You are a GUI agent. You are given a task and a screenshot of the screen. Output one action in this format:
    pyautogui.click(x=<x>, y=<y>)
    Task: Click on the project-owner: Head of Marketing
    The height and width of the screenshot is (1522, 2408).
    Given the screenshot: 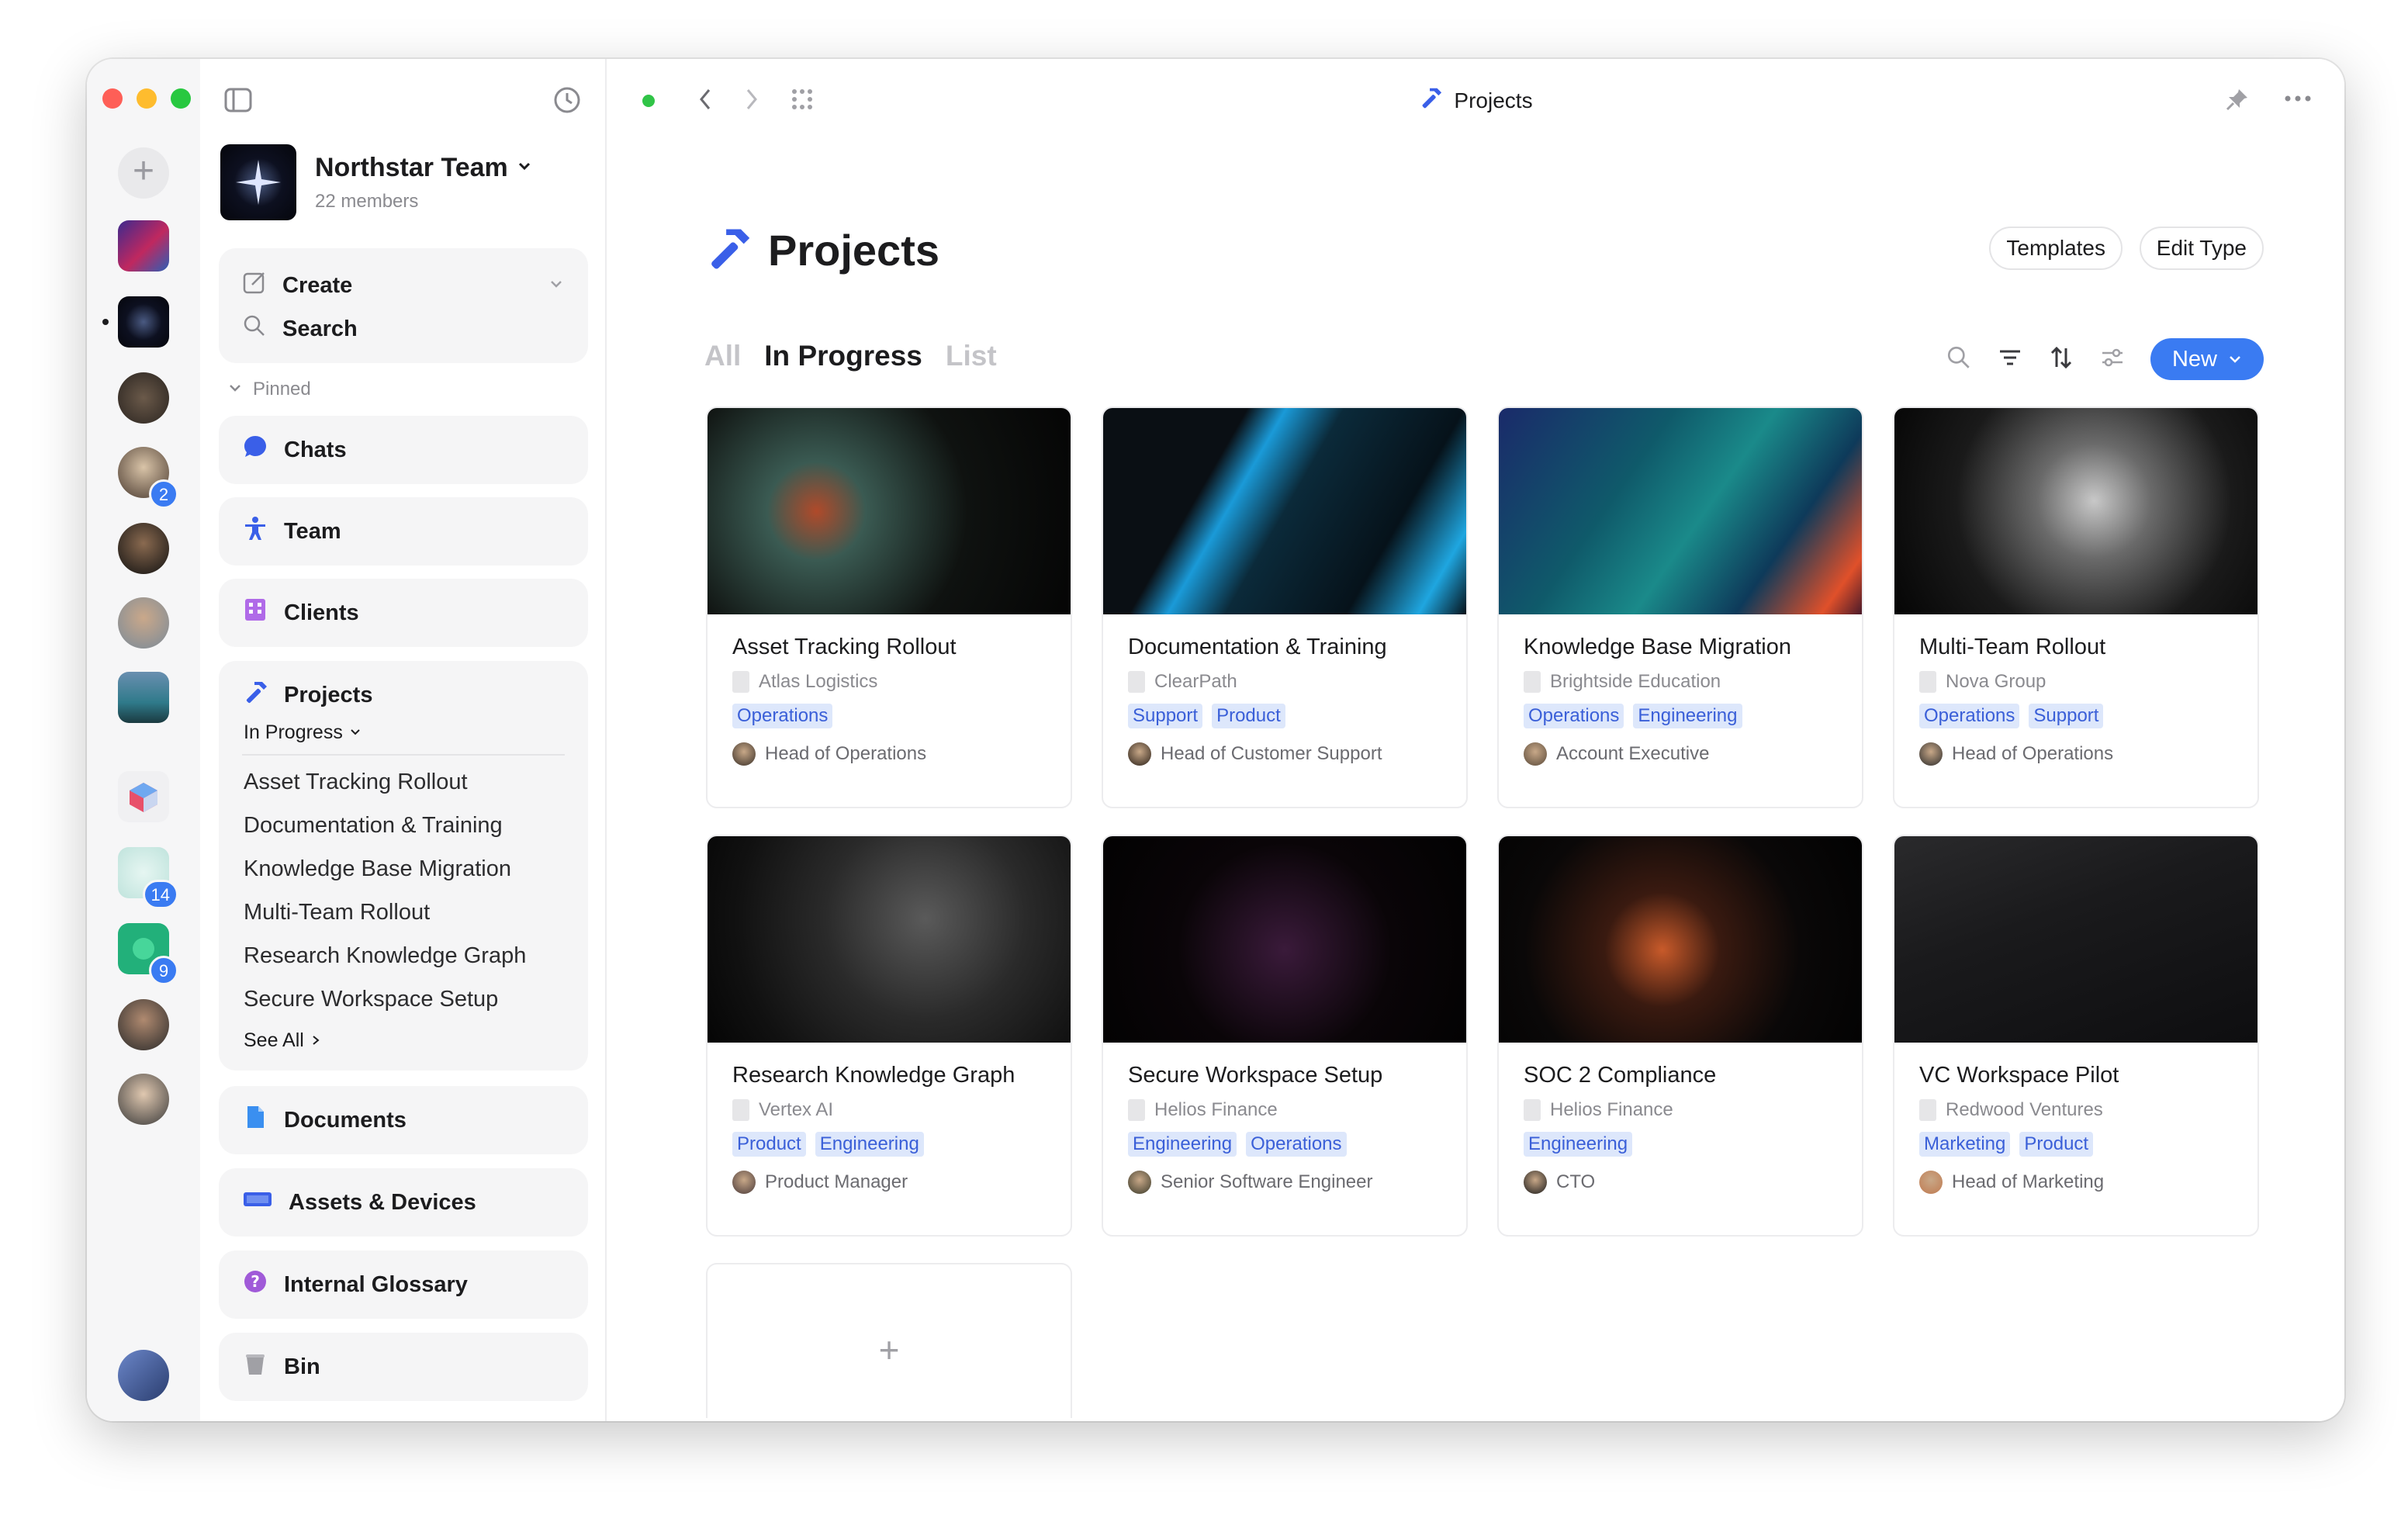 What is the action you would take?
    pyautogui.click(x=2076, y=1182)
    